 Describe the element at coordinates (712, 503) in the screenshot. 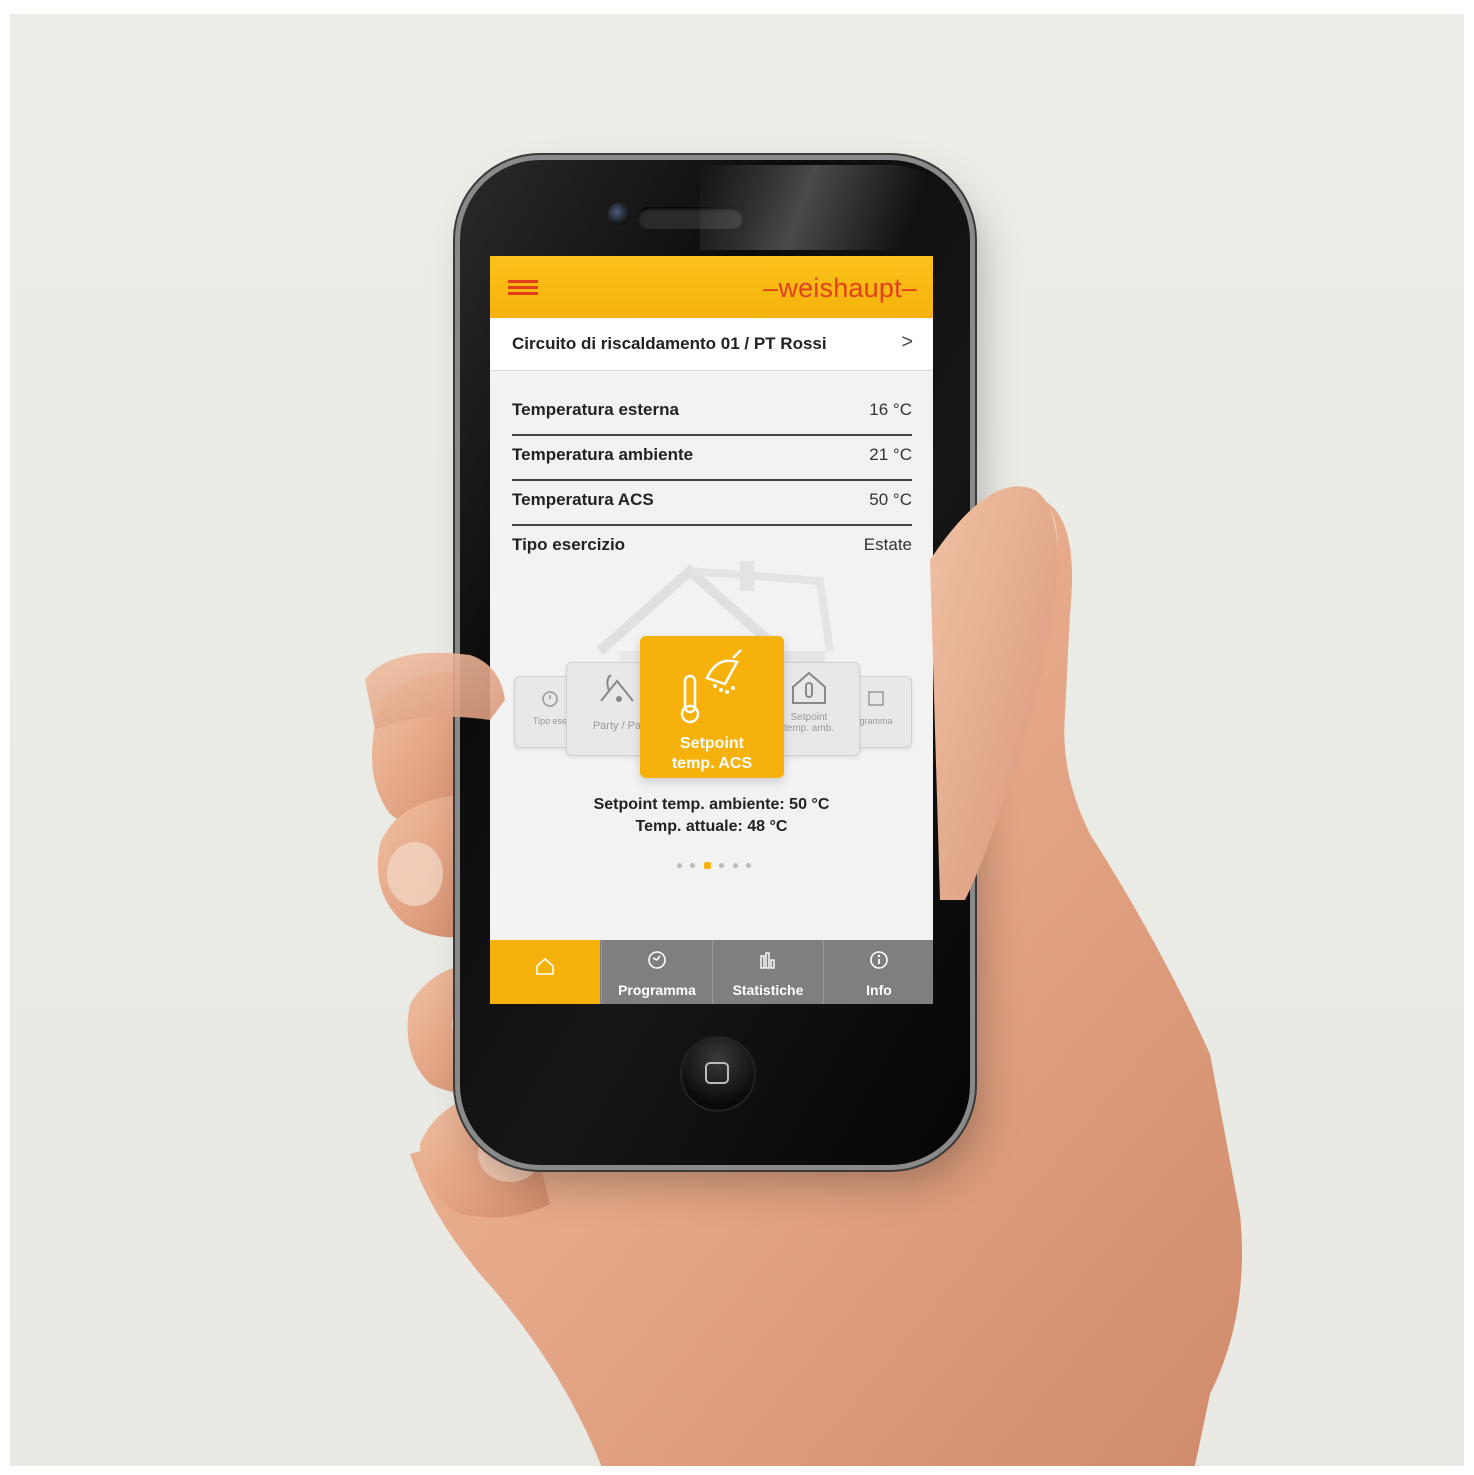

I see `reading-row: Temperatura ACS 50 °C` at that location.